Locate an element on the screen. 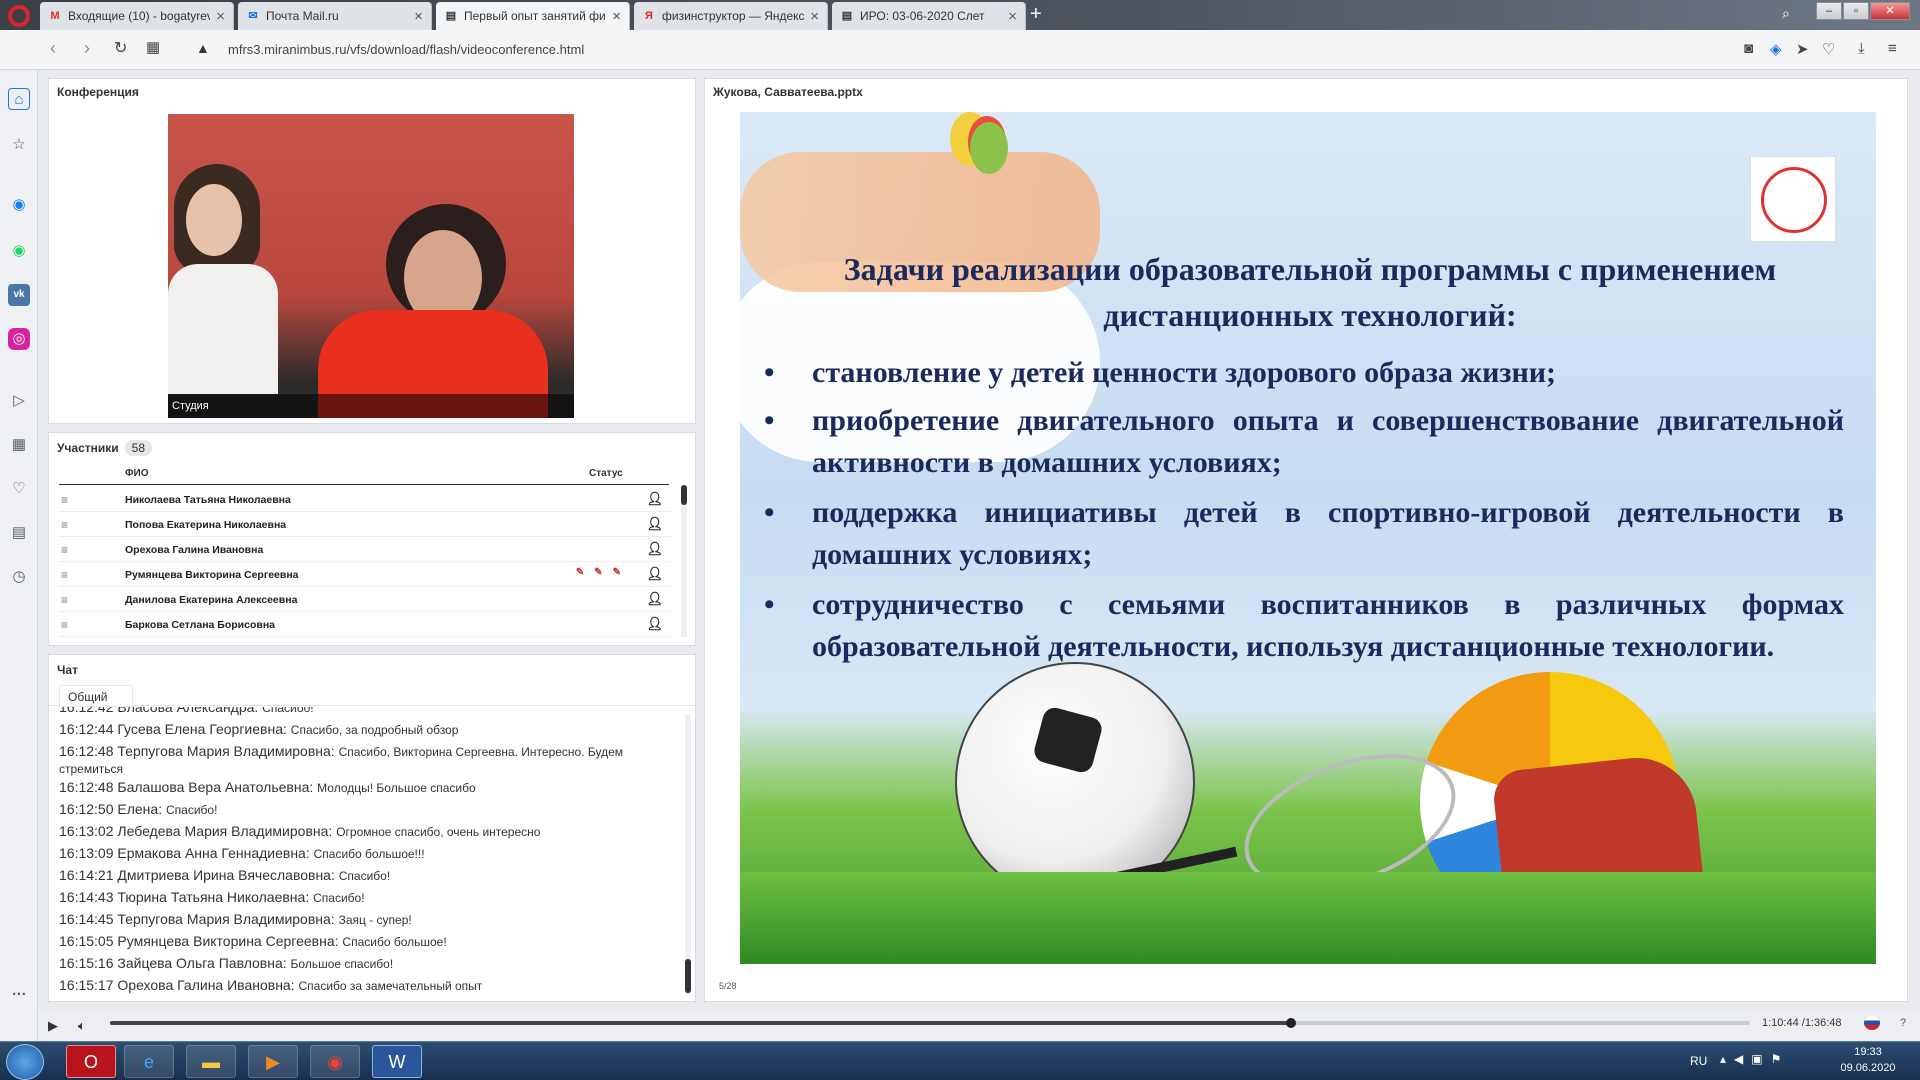 The width and height of the screenshot is (1920, 1080). language-indicator: RU is located at coordinates (1698, 1061).